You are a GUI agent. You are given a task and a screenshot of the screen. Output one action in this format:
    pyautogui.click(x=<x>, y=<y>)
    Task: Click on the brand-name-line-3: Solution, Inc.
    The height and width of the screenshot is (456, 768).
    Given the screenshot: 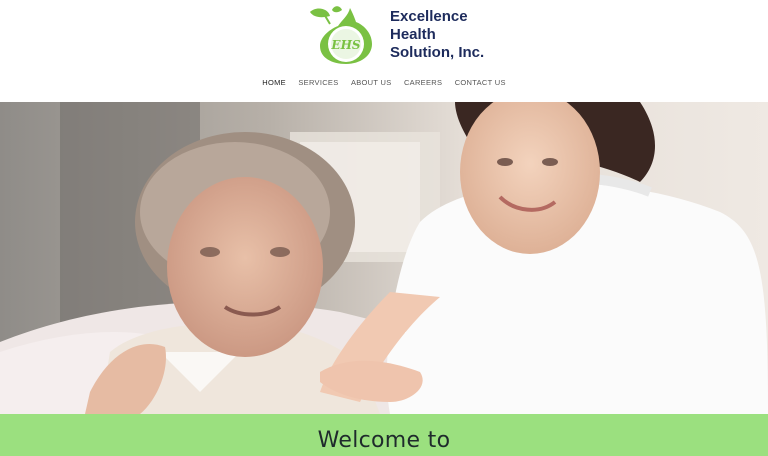 What is the action you would take?
    pyautogui.click(x=437, y=52)
    